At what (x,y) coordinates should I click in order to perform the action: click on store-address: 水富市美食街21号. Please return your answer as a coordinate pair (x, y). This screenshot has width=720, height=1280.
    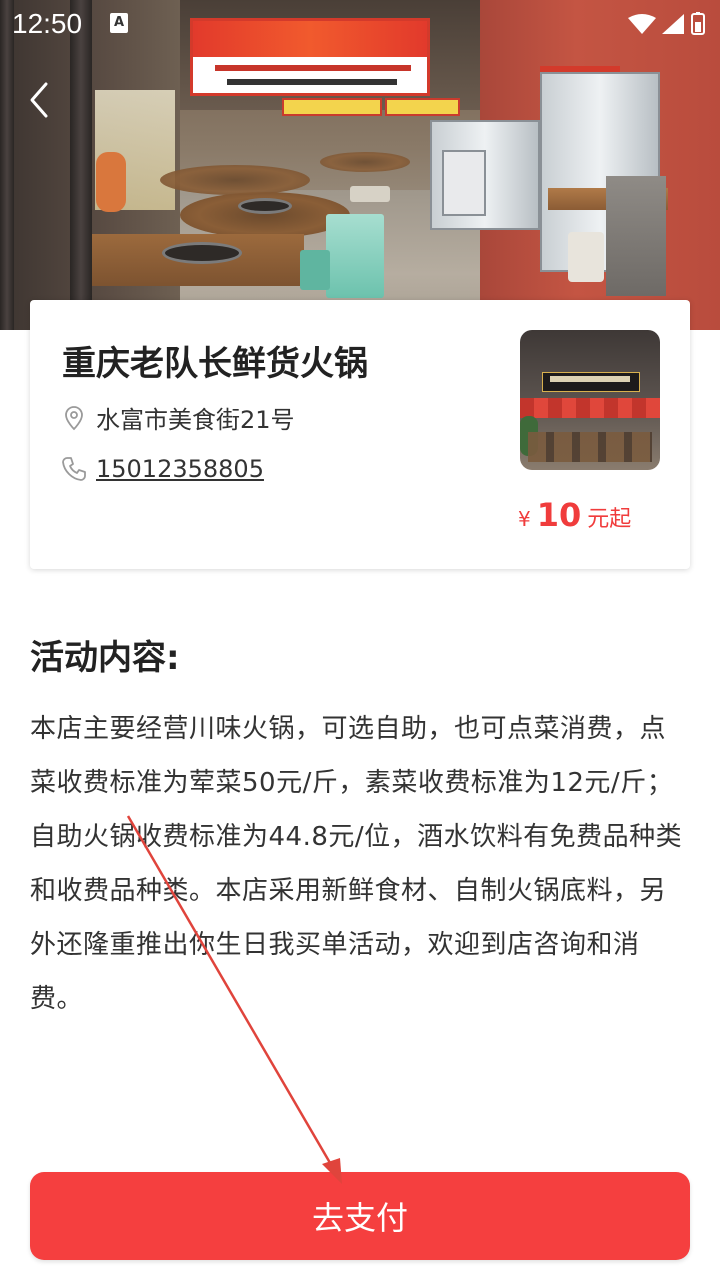
    Looking at the image, I should click on (195, 420).